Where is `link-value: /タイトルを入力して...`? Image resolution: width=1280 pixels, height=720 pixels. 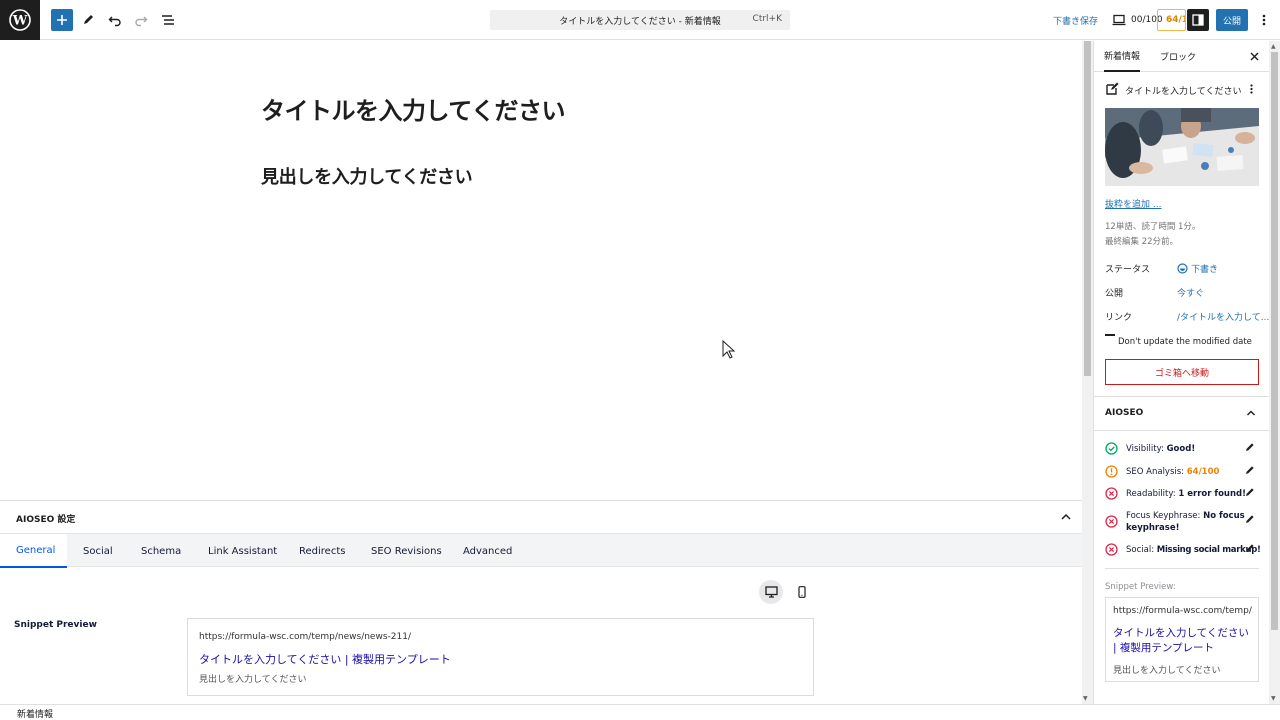
link-value: /タイトルを入力して... is located at coordinates (1223, 316).